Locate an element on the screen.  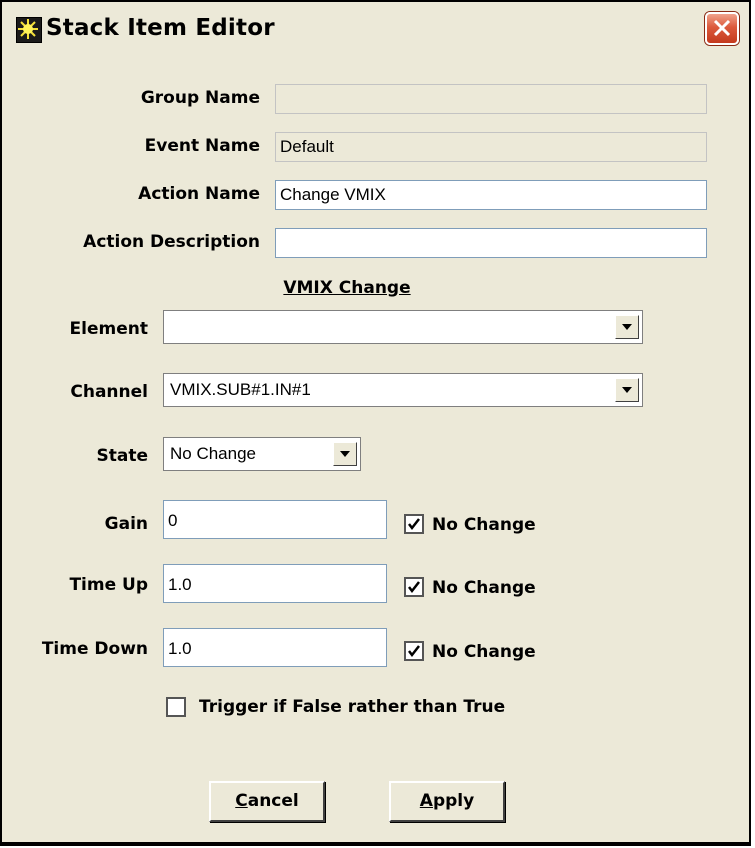
gain-no-change-label: No Change is located at coordinates (484, 525).